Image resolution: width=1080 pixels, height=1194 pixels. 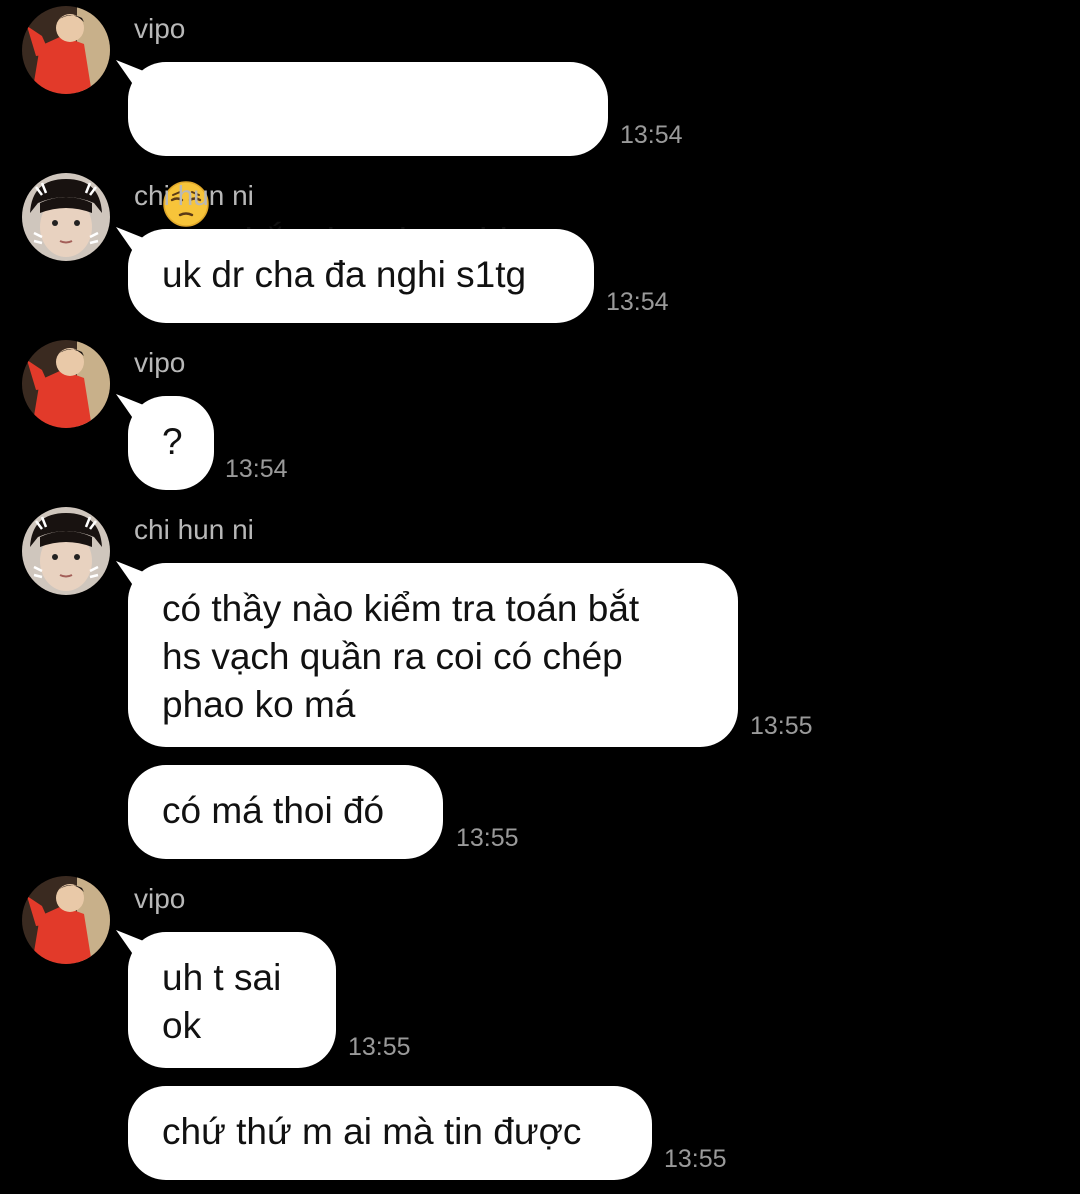 I want to click on pensive-face-icon, so click(x=186, y=179).